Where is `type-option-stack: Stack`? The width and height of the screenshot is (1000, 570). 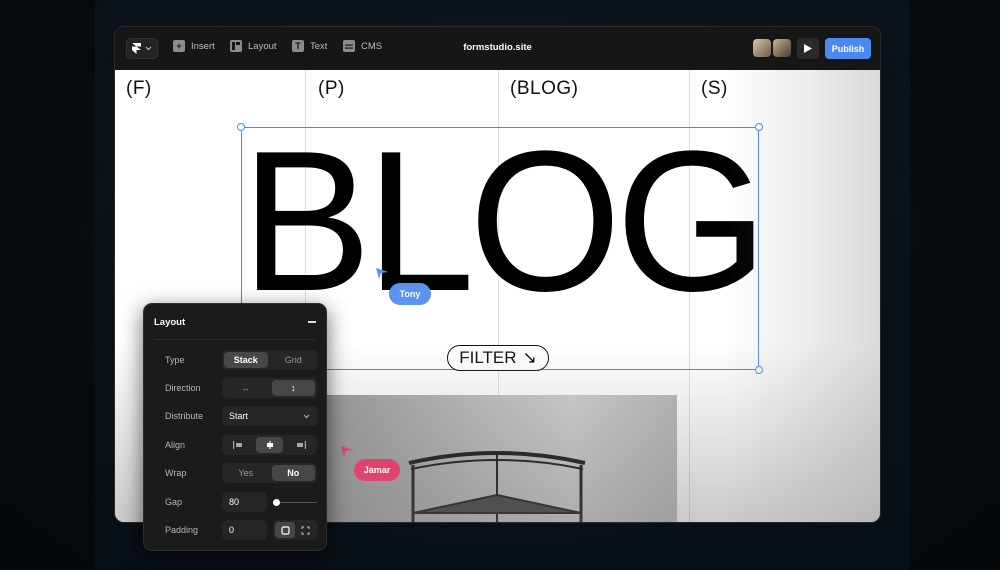
type-option-stack: Stack is located at coordinates (246, 360).